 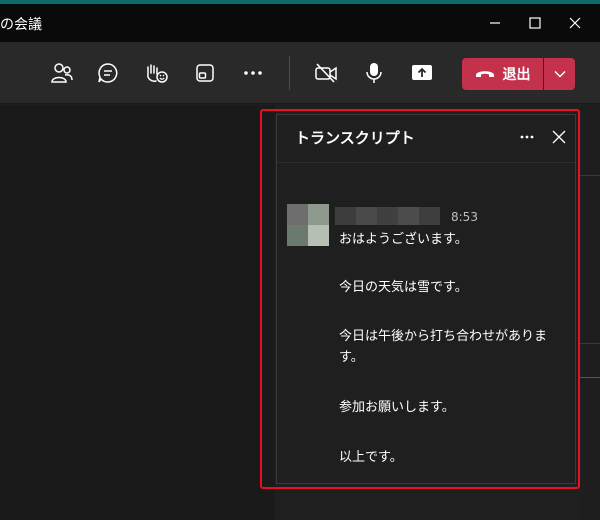 I want to click on speaker-name-redacted, so click(x=387, y=216).